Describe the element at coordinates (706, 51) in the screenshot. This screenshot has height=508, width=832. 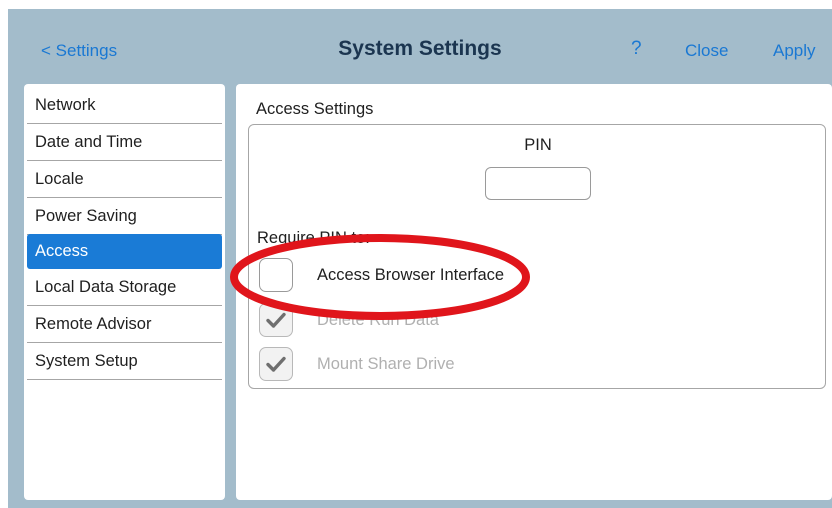
I see `close-button: Close` at that location.